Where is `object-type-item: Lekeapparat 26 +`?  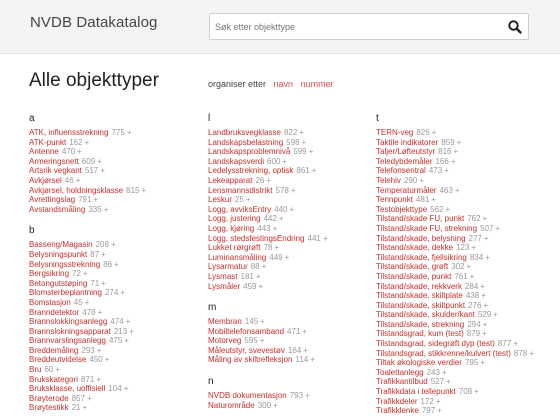
object-type-item: Lekeapparat 26 + is located at coordinates (293, 181).